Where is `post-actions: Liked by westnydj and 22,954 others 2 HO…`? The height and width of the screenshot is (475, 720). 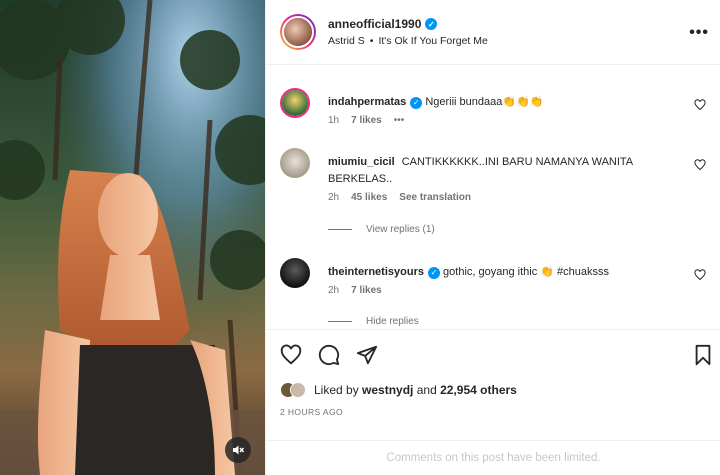
post-actions: Liked by westnydj and 22,954 others 2 HO… is located at coordinates (493, 384).